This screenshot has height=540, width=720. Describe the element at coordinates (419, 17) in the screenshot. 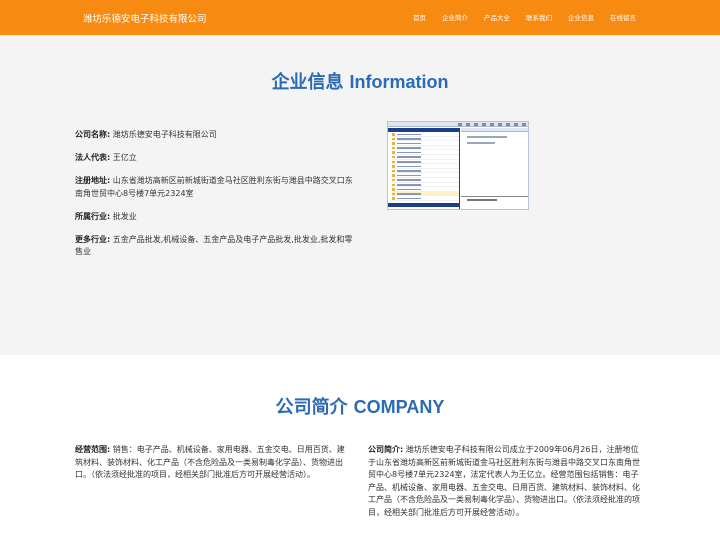

I see `nav-item-home: 首页` at that location.